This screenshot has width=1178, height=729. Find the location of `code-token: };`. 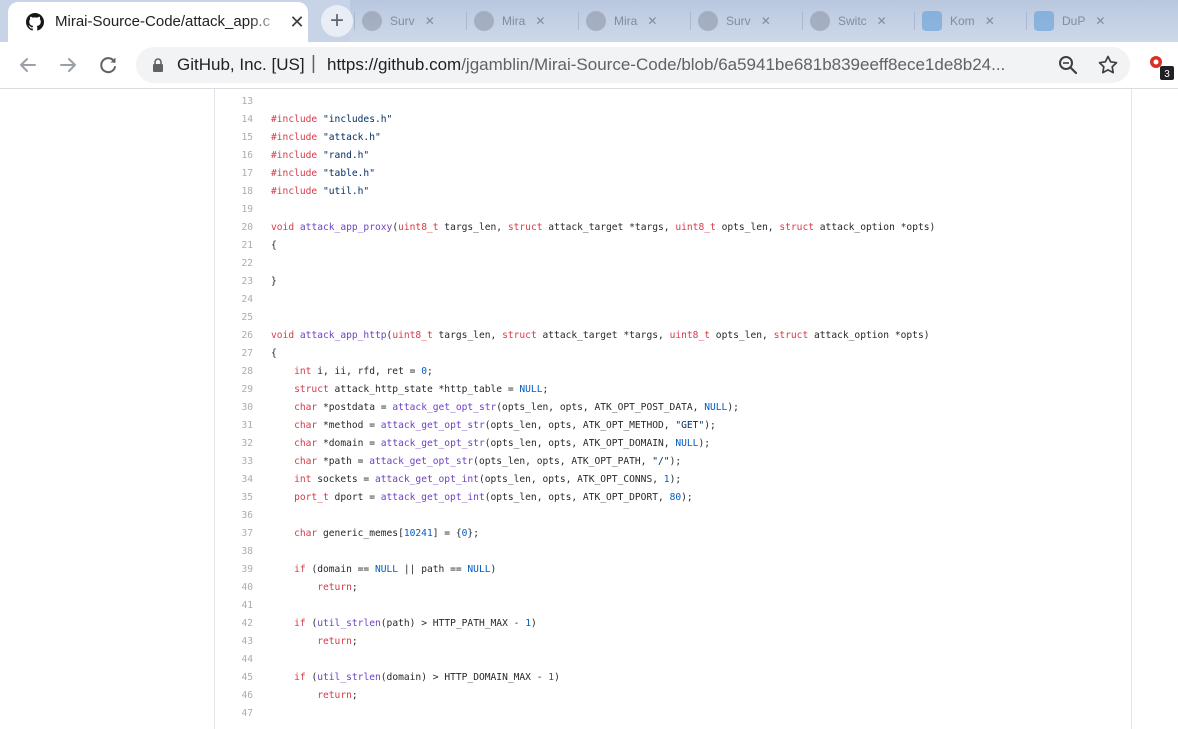

code-token: }; is located at coordinates (473, 533).